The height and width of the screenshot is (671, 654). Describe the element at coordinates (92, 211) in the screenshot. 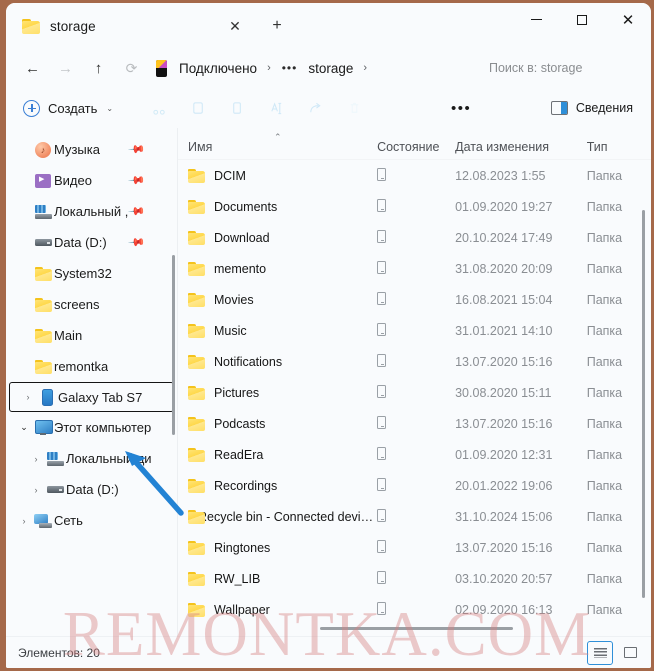

I see `sidebar-item-локальный: Локальный , 📌` at that location.